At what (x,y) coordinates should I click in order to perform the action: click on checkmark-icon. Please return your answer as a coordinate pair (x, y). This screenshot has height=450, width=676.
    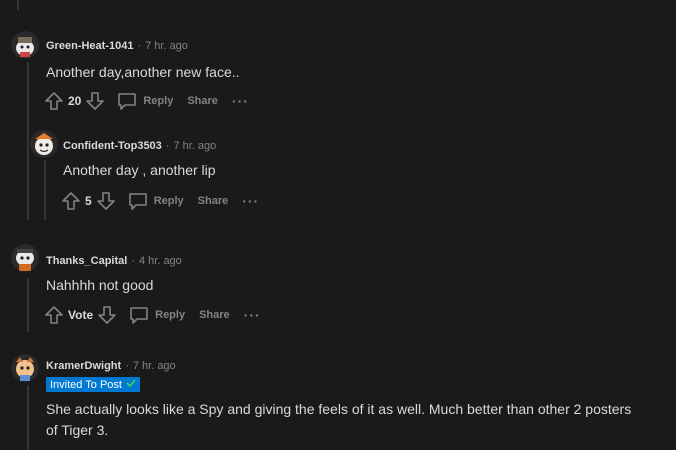
    Looking at the image, I should click on (131, 384).